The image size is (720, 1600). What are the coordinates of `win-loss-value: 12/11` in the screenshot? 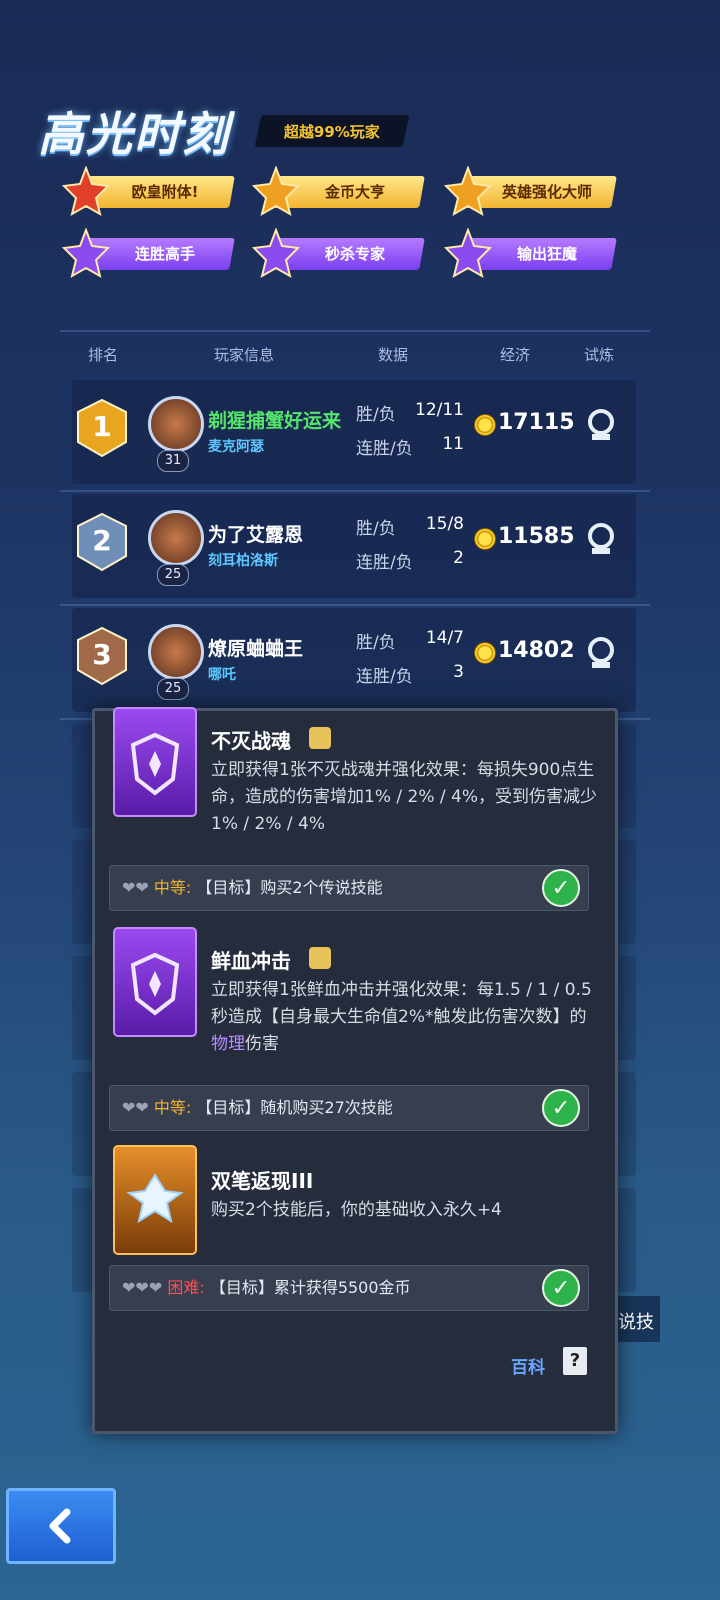 It's located at (439, 410).